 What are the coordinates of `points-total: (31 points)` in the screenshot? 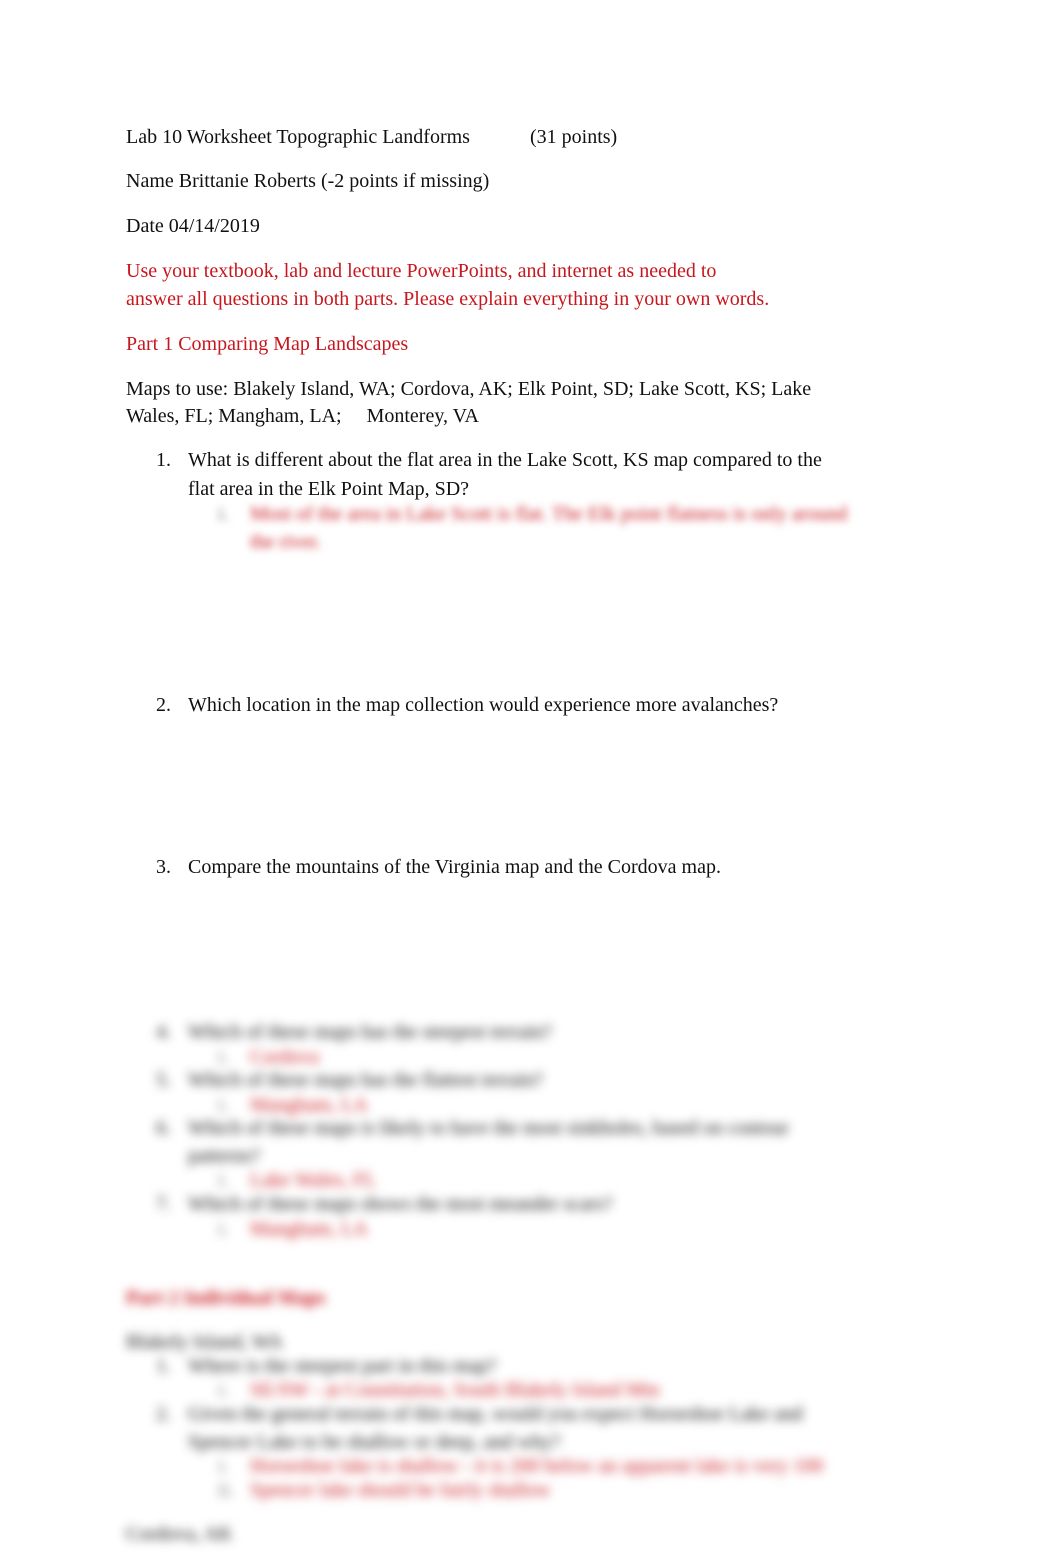 It's located at (574, 137).